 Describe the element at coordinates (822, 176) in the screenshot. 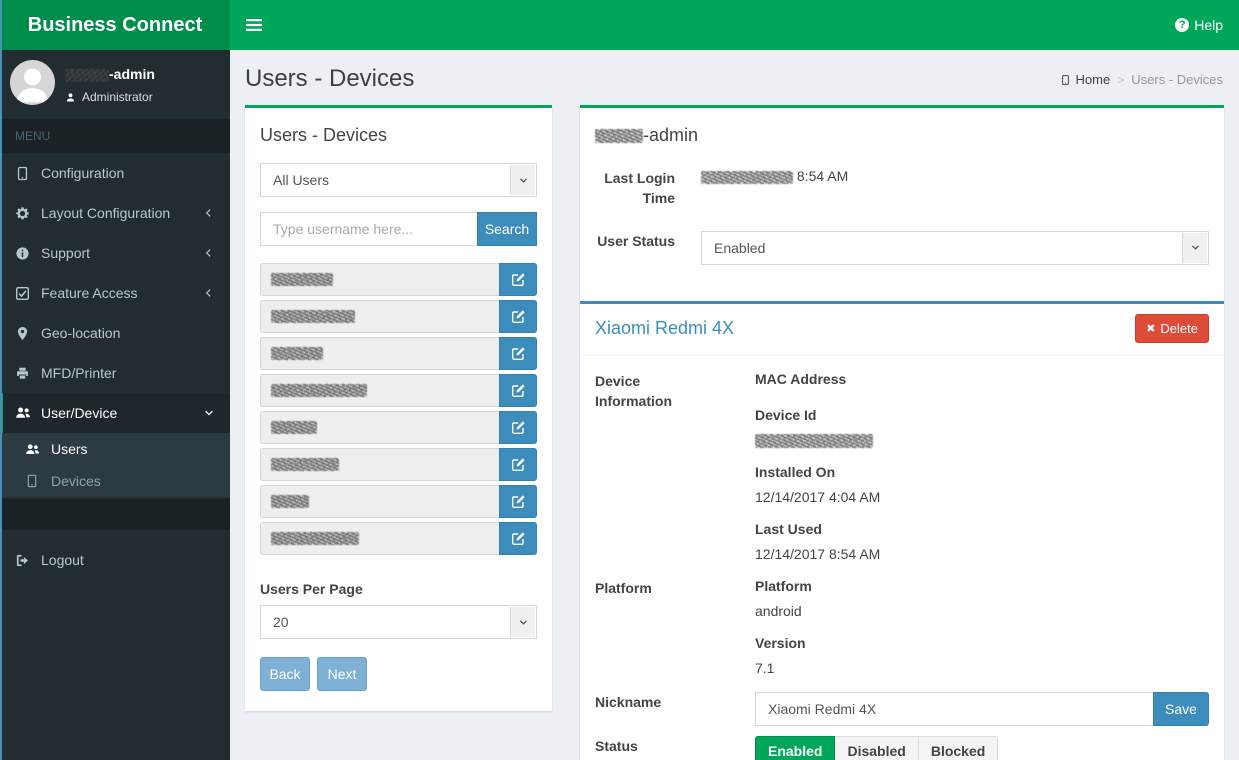

I see `last-login-time: 8:54 AM` at that location.